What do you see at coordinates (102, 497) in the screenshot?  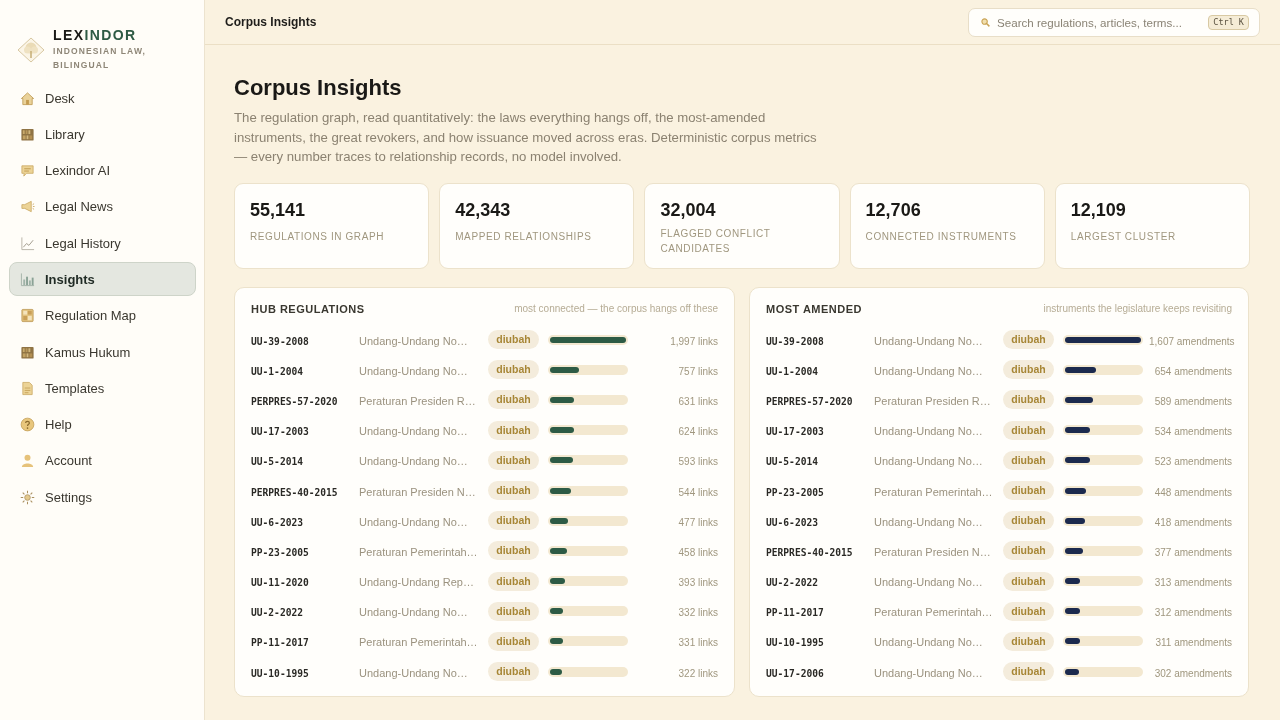 I see `nav-item: Settings` at bounding box center [102, 497].